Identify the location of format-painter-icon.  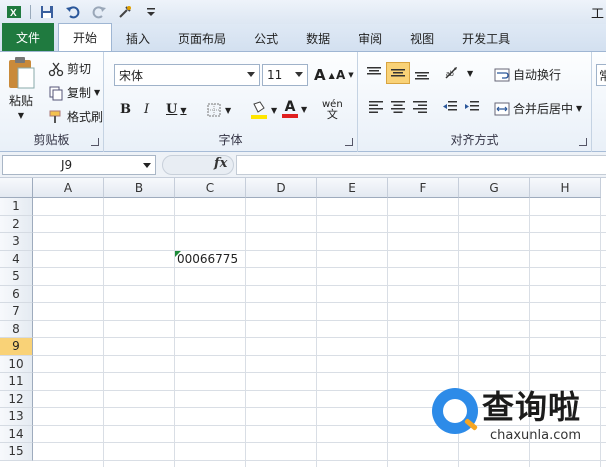
(56, 117).